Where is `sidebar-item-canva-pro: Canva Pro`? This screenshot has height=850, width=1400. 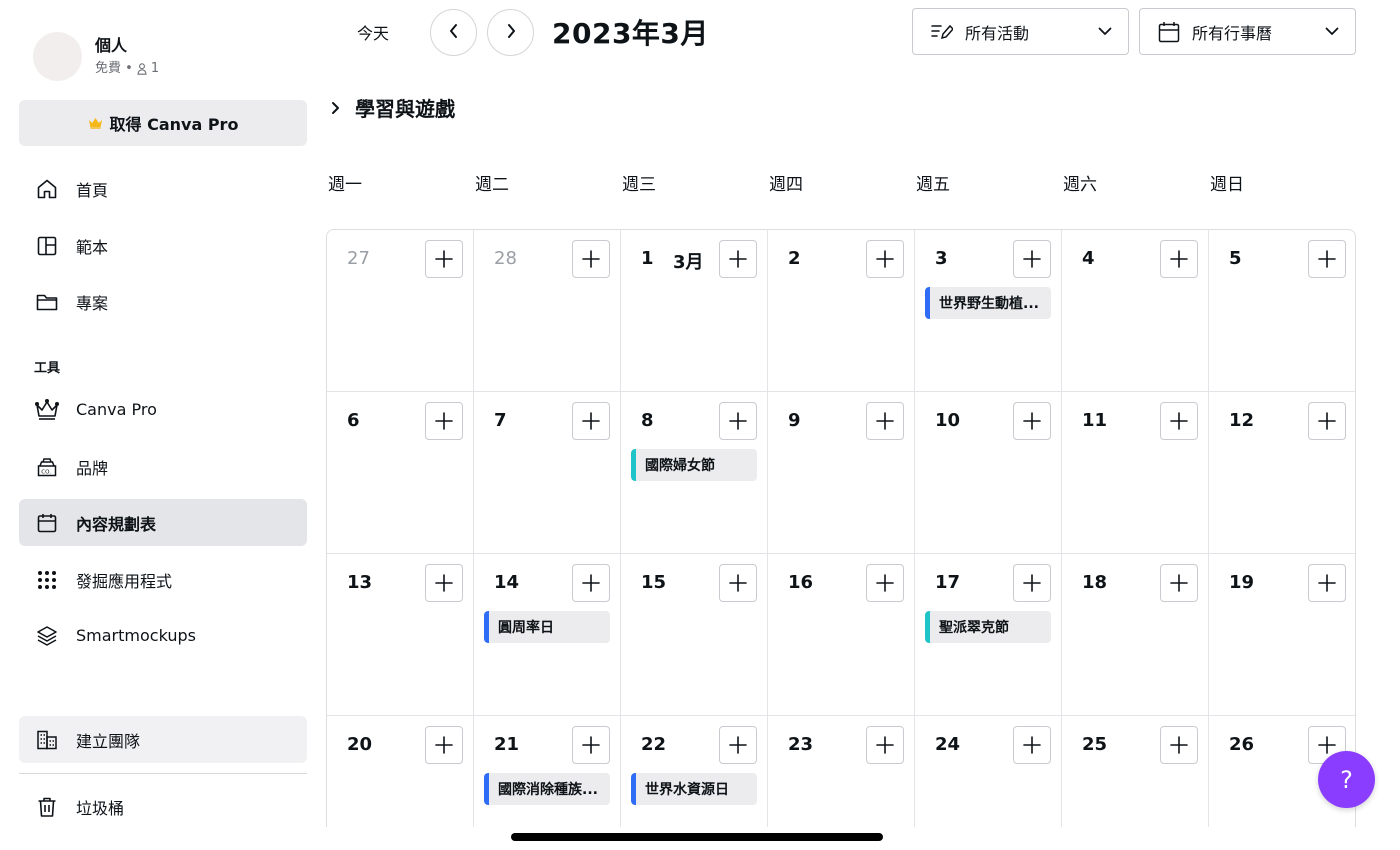 sidebar-item-canva-pro: Canva Pro is located at coordinates (163, 409).